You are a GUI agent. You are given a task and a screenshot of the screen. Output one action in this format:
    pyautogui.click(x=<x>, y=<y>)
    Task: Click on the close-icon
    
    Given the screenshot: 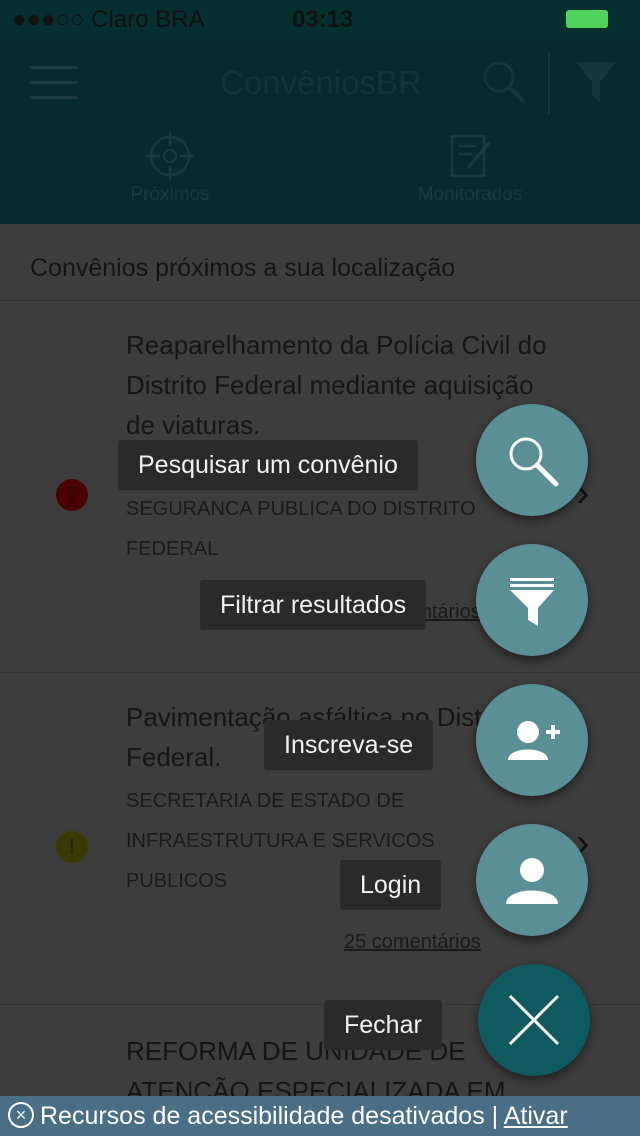 What is the action you would take?
    pyautogui.click(x=534, y=1020)
    